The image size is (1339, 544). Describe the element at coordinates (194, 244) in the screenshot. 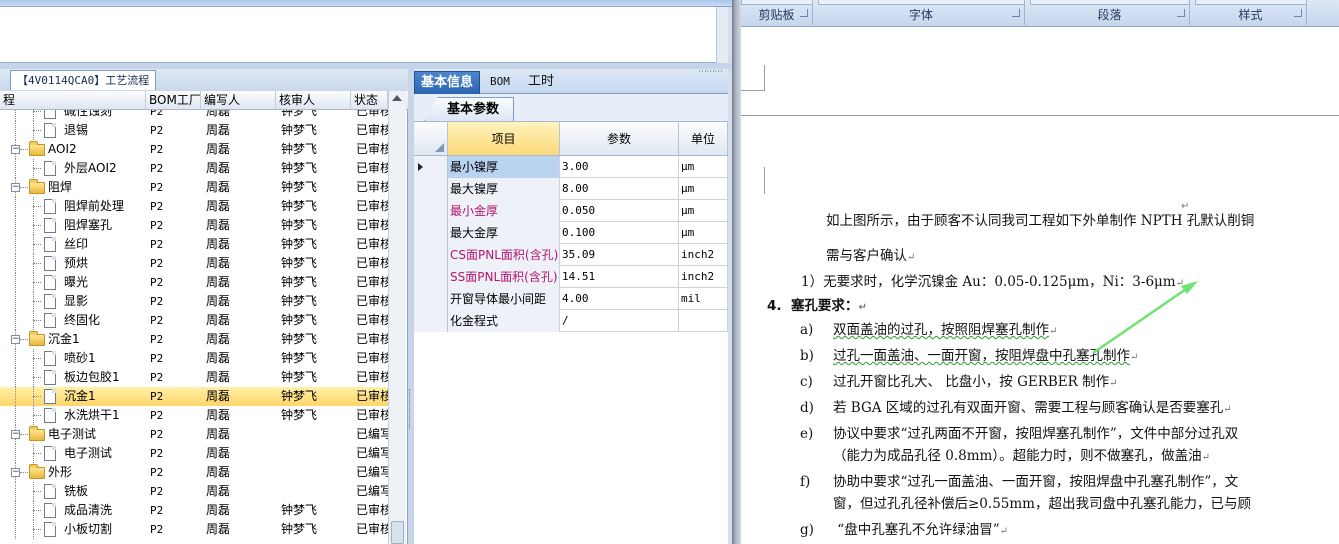

I see `tree-row: 丝印 P2 周磊 钟梦飞 已审核` at that location.